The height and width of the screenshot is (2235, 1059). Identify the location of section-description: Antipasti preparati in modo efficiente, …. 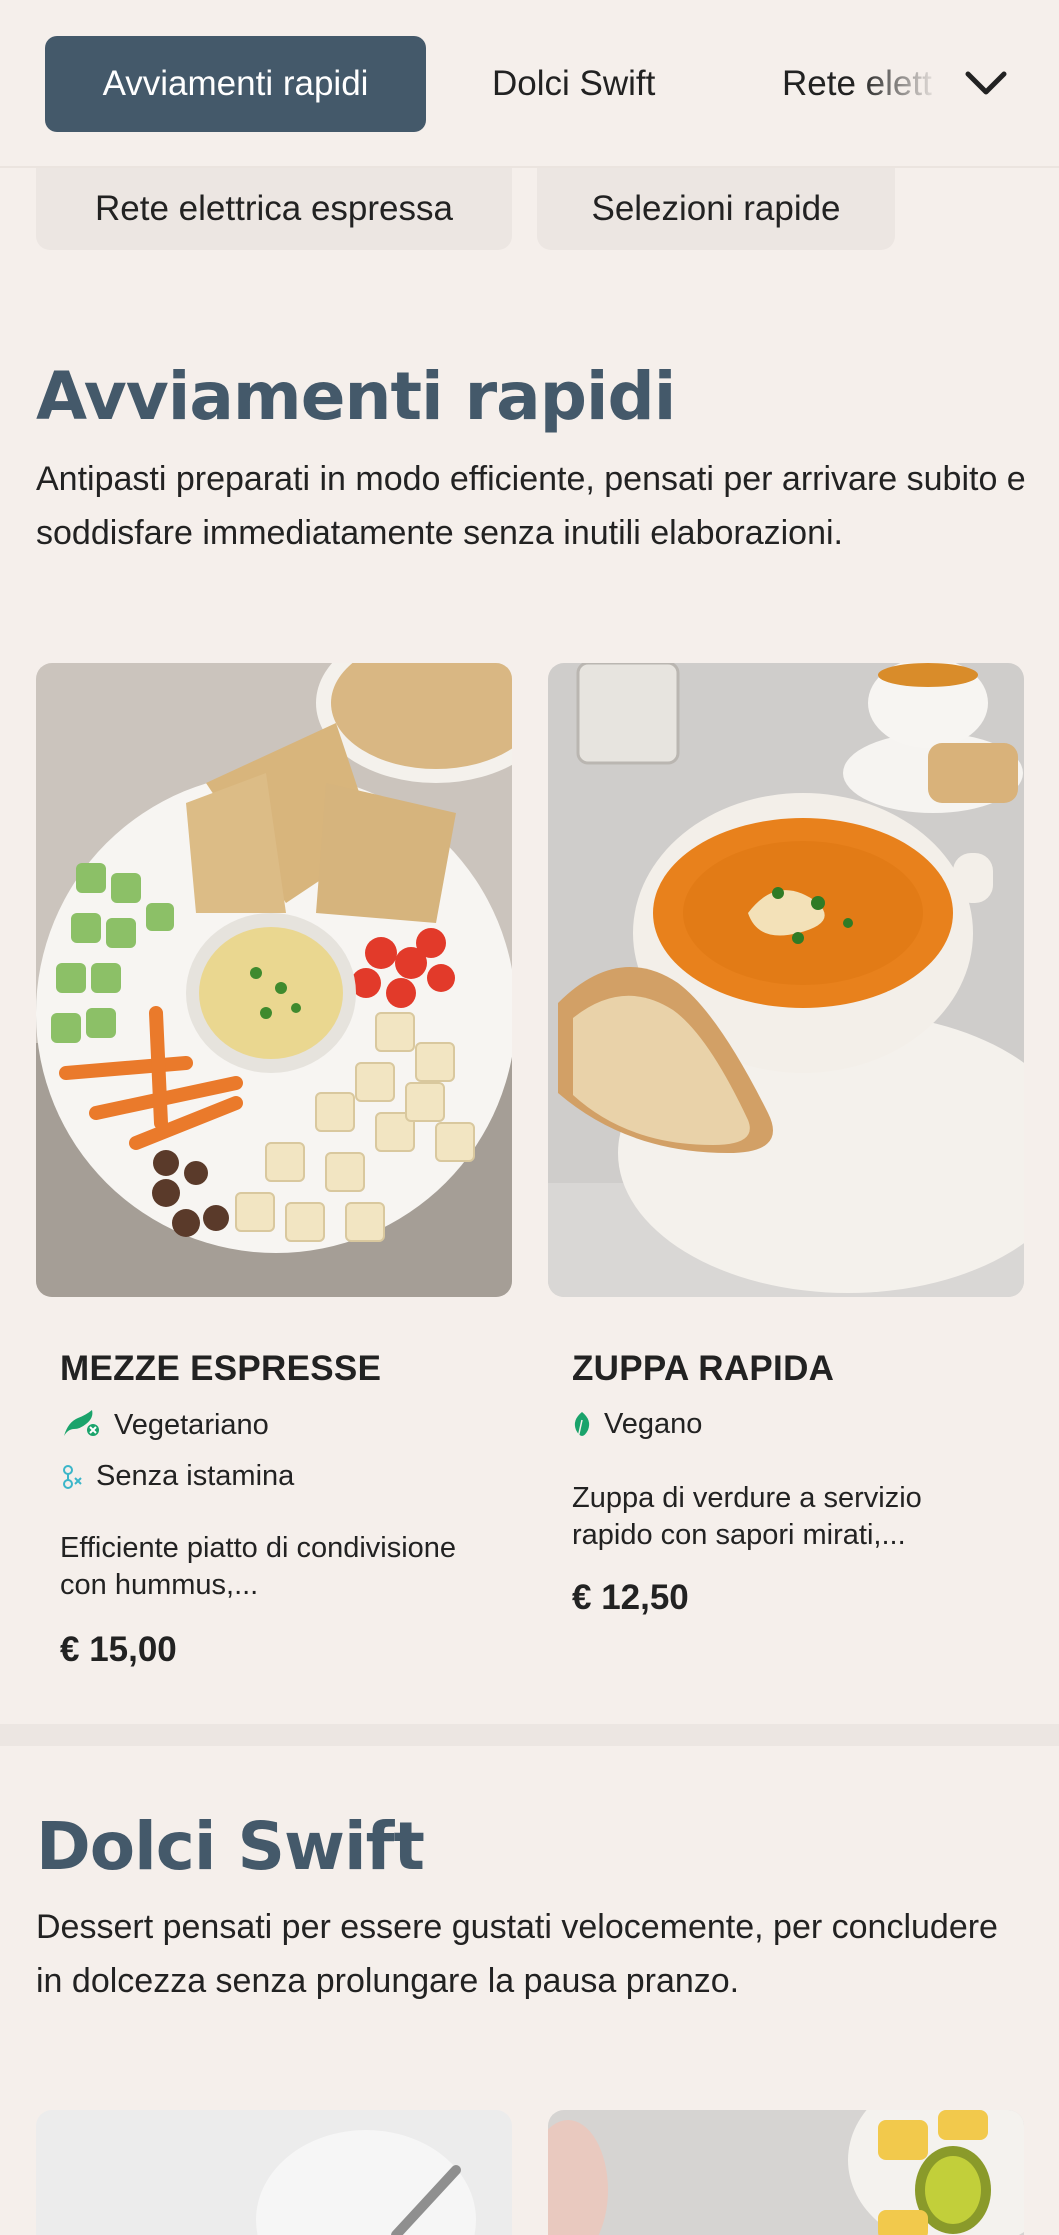
(531, 506).